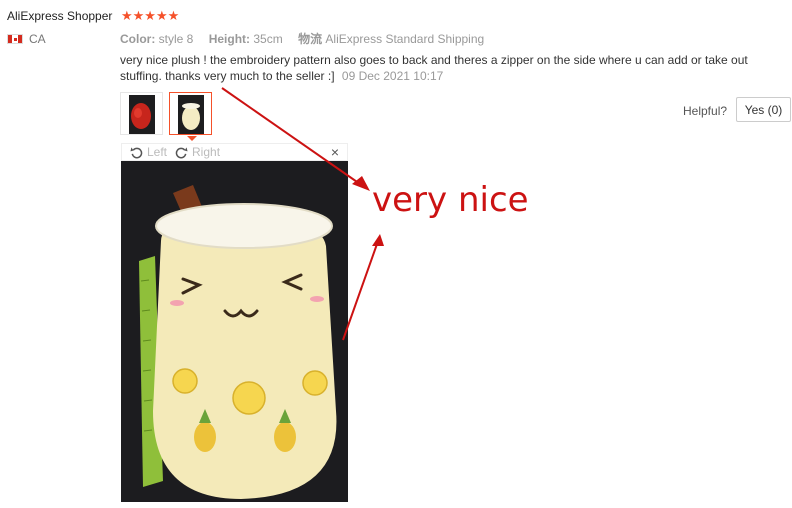 The height and width of the screenshot is (508, 792). I want to click on shipping-value: AliExpress Standard Shipping, so click(405, 39).